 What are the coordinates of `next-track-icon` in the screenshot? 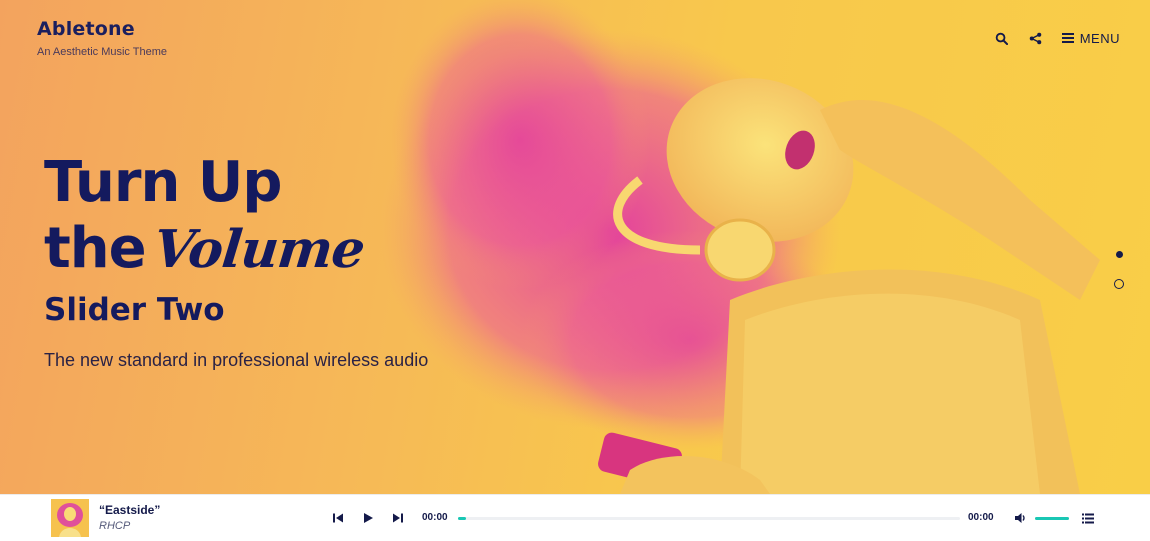 It's located at (399, 518).